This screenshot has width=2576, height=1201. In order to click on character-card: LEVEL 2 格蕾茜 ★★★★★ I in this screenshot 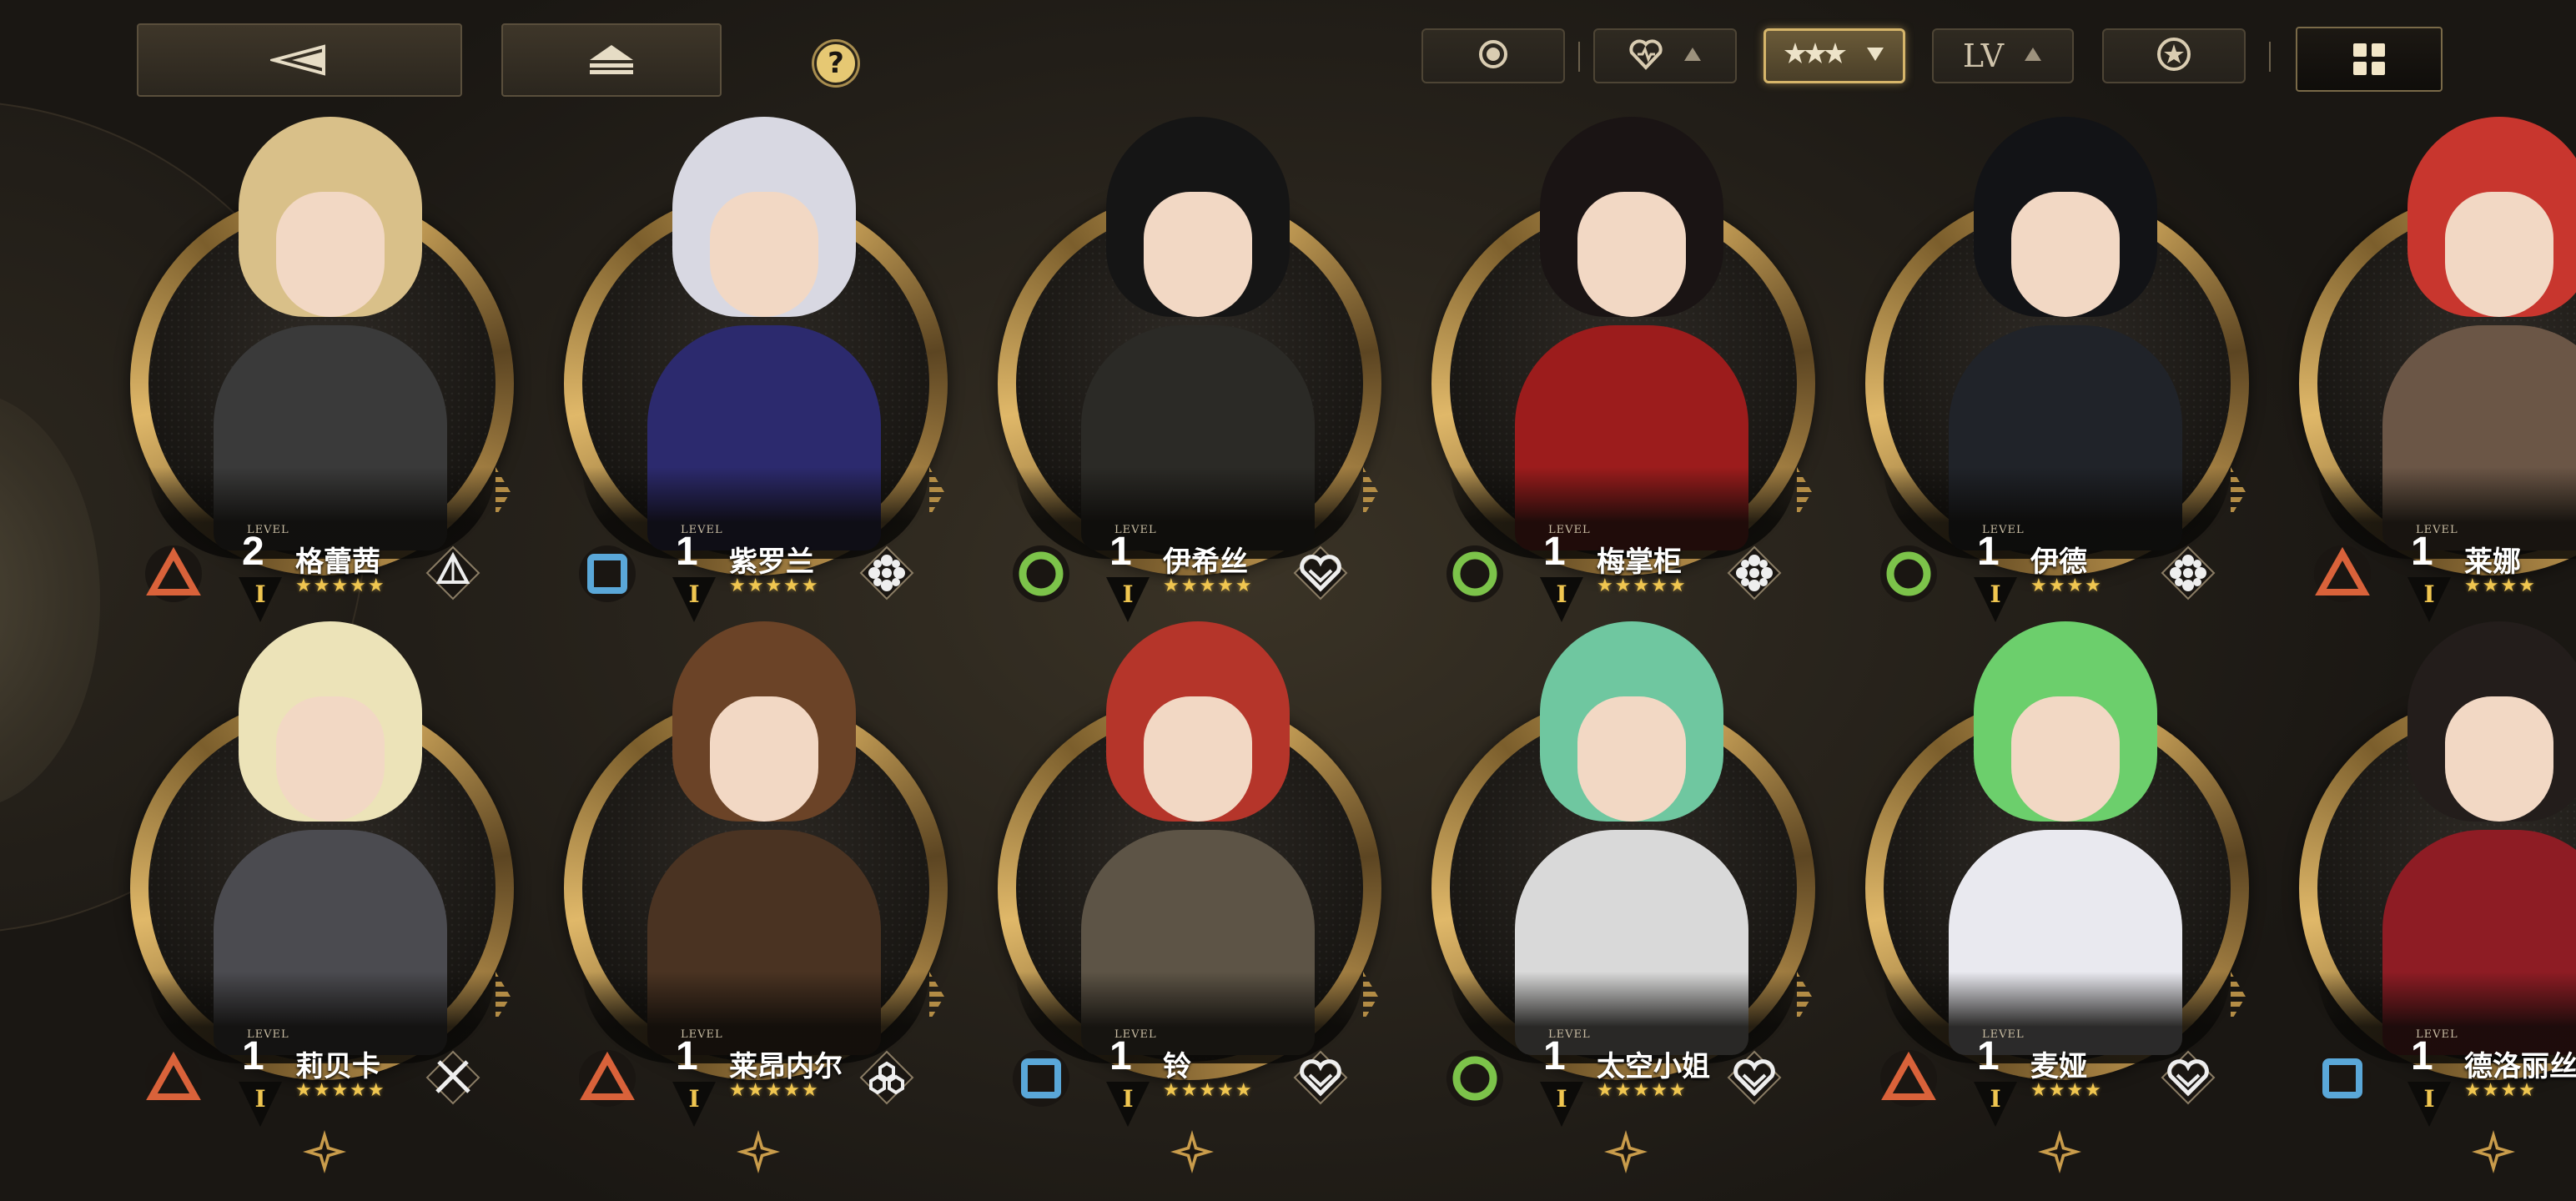, I will do `click(326, 393)`.